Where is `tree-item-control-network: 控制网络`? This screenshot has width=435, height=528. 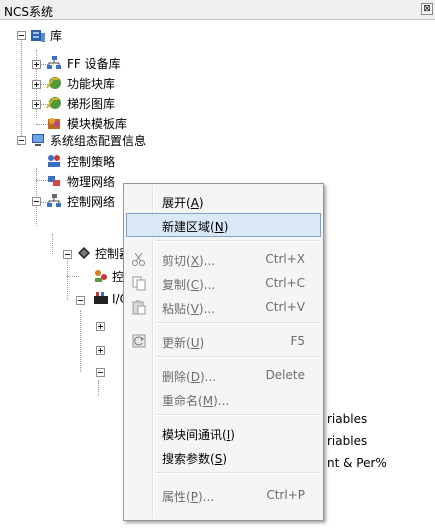
tree-item-control-network: 控制网络 is located at coordinates (91, 202).